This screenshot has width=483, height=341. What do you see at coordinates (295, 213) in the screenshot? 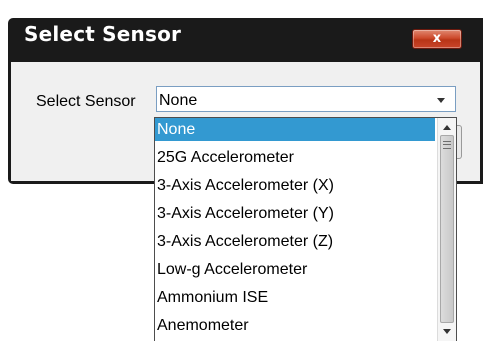
I see `dropdown-option: 3-Axis Accelerometer (Y)` at bounding box center [295, 213].